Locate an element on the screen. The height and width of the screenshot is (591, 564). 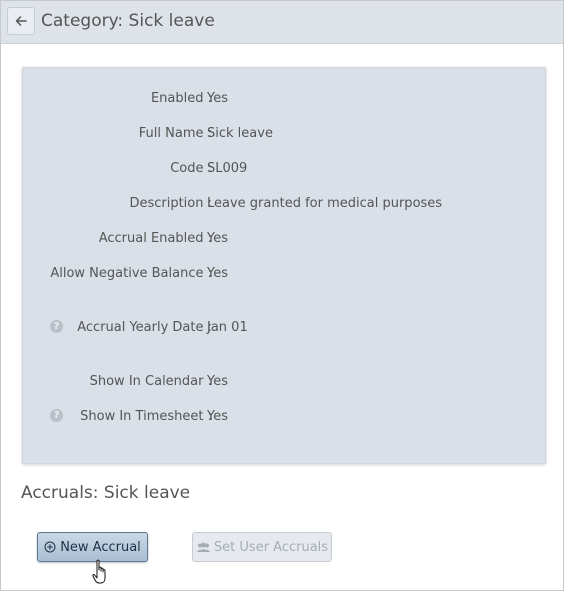
description-label: Description : is located at coordinates (170, 203).